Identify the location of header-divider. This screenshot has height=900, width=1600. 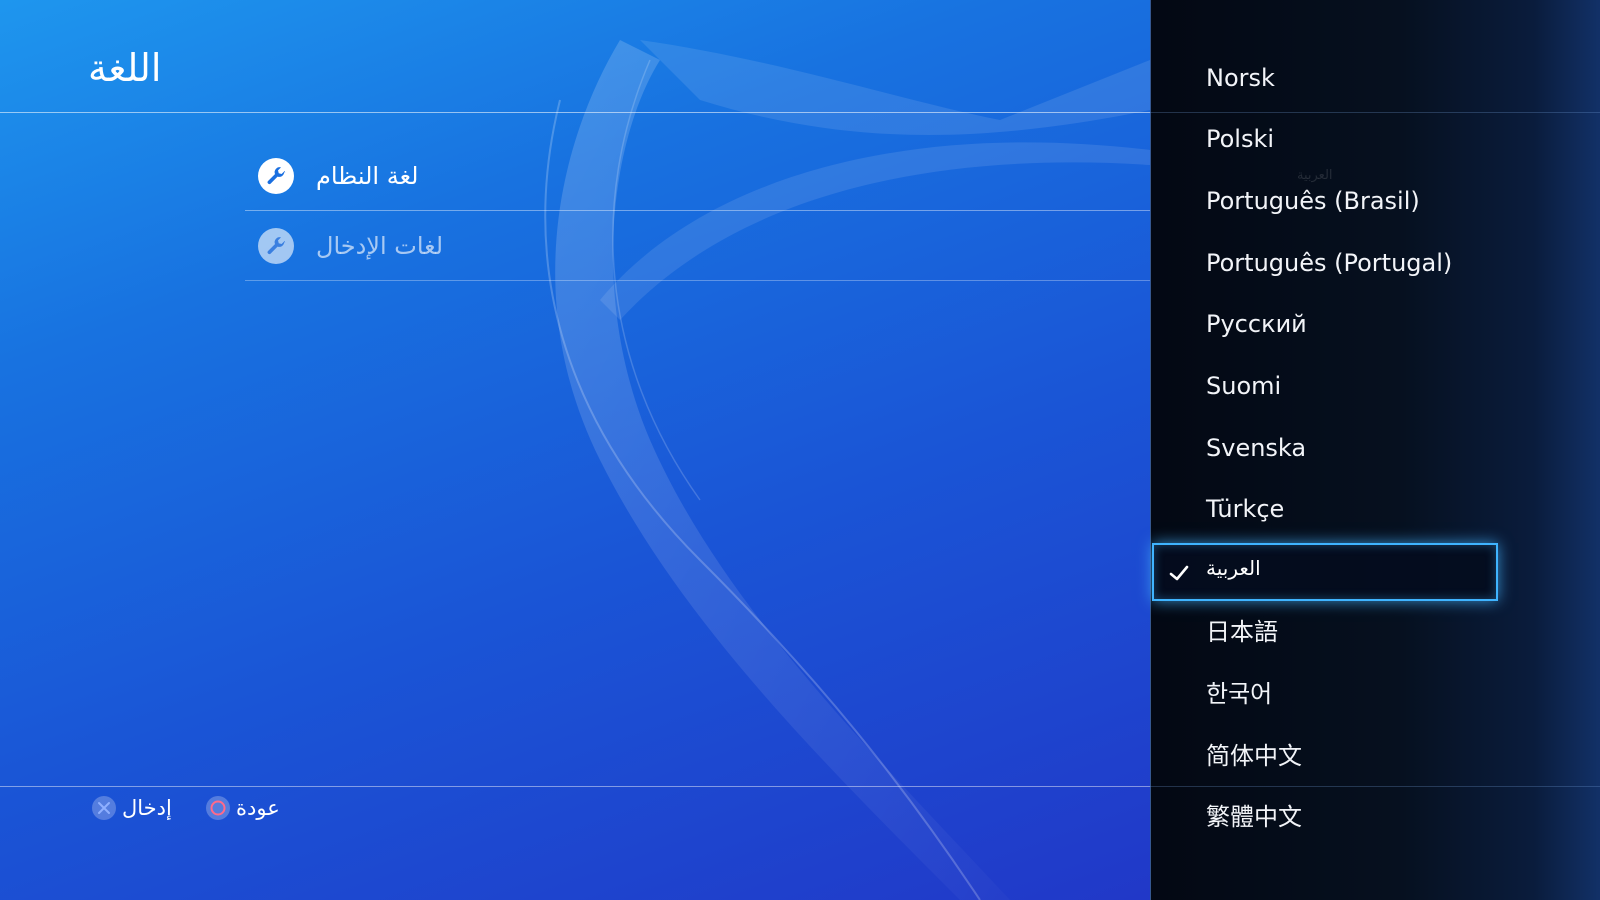
(575, 112).